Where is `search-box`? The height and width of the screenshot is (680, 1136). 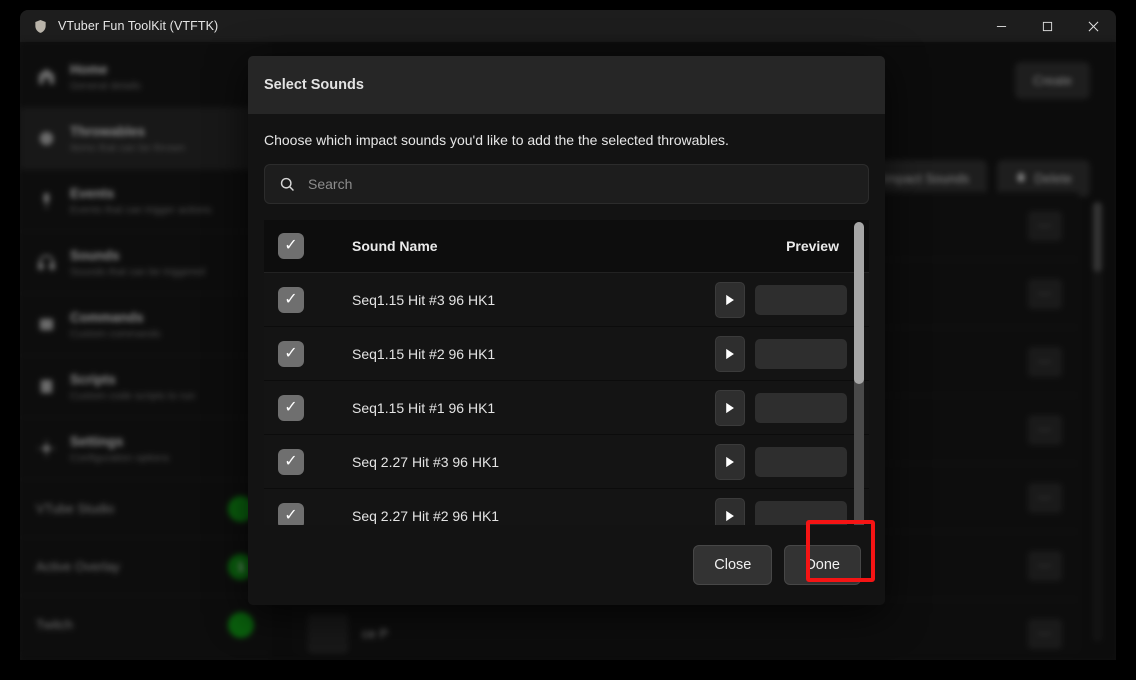
search-box is located at coordinates (566, 184).